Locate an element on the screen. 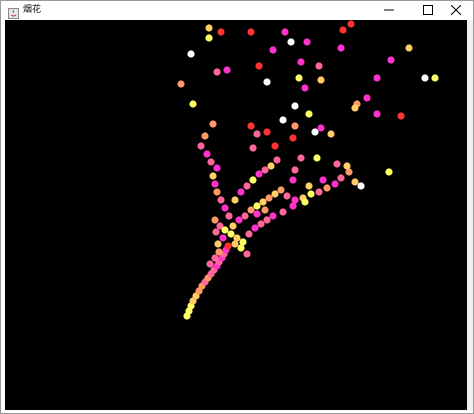  maximize-icon is located at coordinates (428, 10).